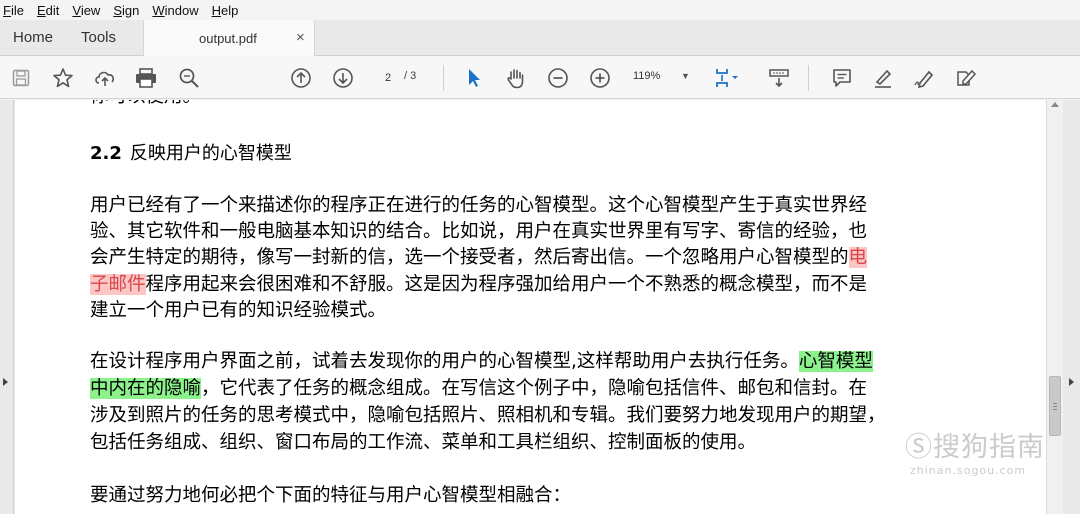 This screenshot has height=514, width=1080. I want to click on fill-sign-icon, so click(966, 78).